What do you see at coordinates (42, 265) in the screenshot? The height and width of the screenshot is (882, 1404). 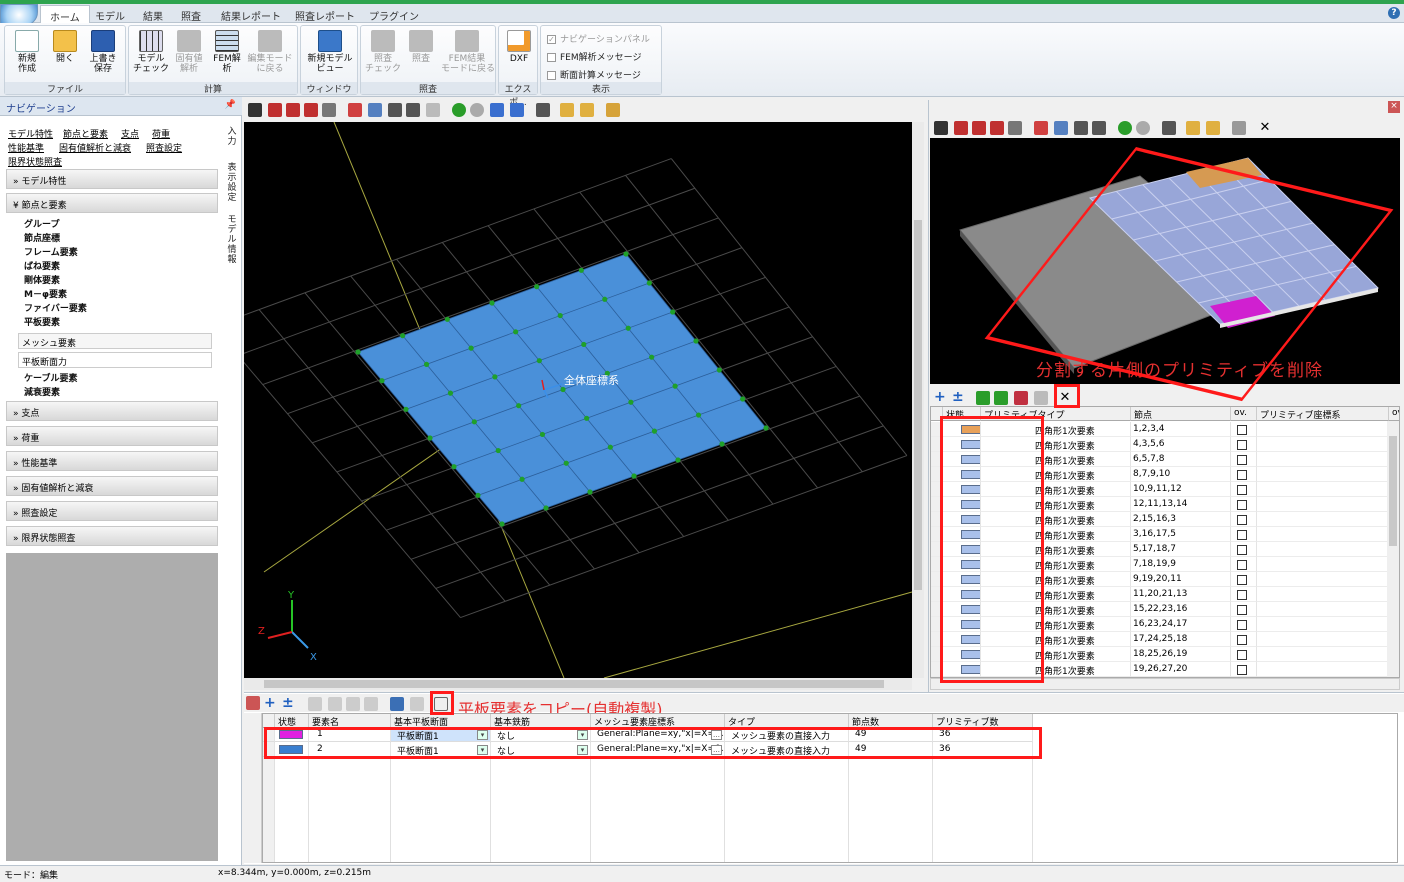 I see `nav-item-spring: ばね要素` at bounding box center [42, 265].